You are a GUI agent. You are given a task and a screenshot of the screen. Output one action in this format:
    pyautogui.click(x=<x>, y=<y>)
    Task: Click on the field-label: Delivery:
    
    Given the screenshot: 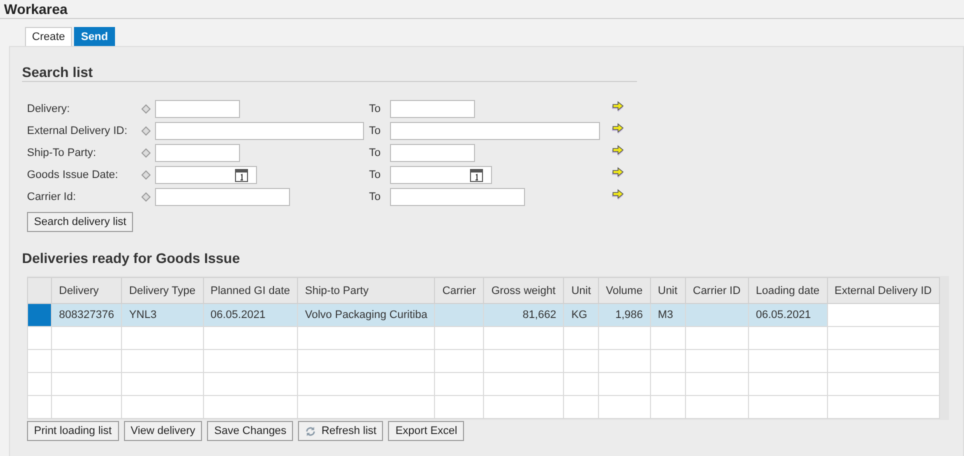 What is the action you would take?
    pyautogui.click(x=49, y=109)
    